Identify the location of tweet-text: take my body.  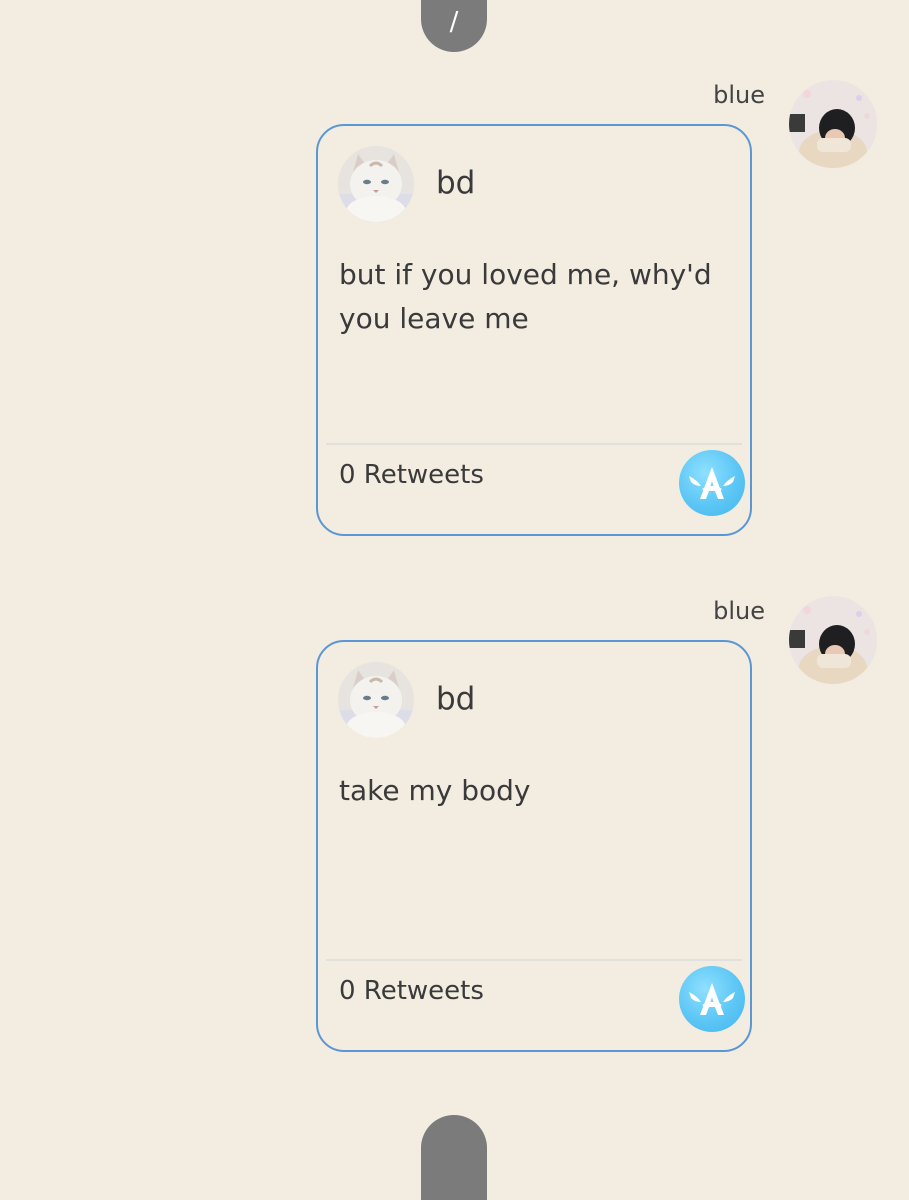
(435, 790).